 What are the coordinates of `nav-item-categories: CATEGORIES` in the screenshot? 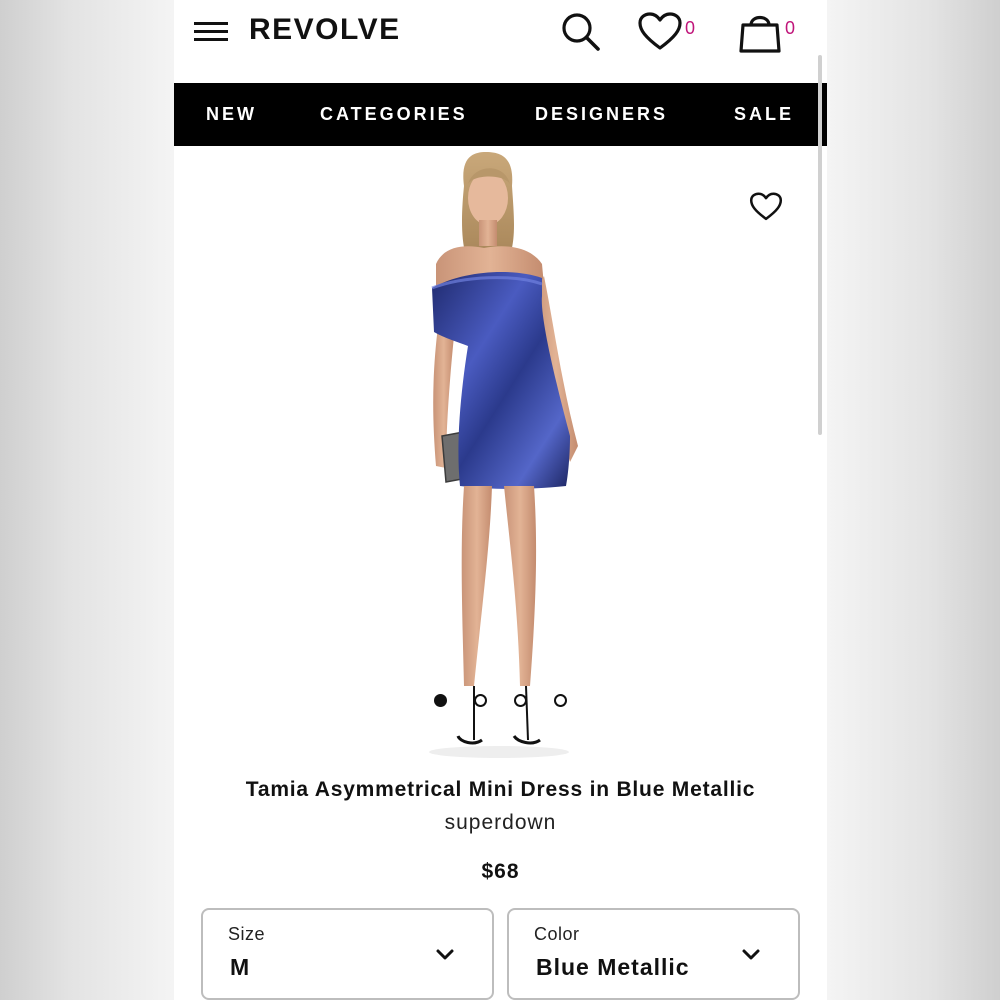 It's located at (394, 114).